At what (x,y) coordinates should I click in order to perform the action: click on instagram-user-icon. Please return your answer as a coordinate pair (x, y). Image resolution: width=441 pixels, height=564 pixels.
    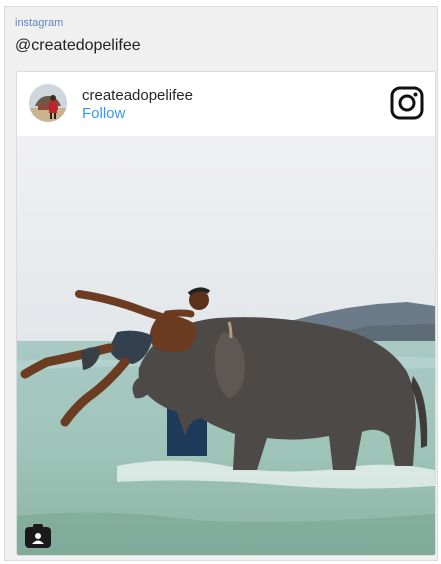
    Looking at the image, I should click on (38, 536).